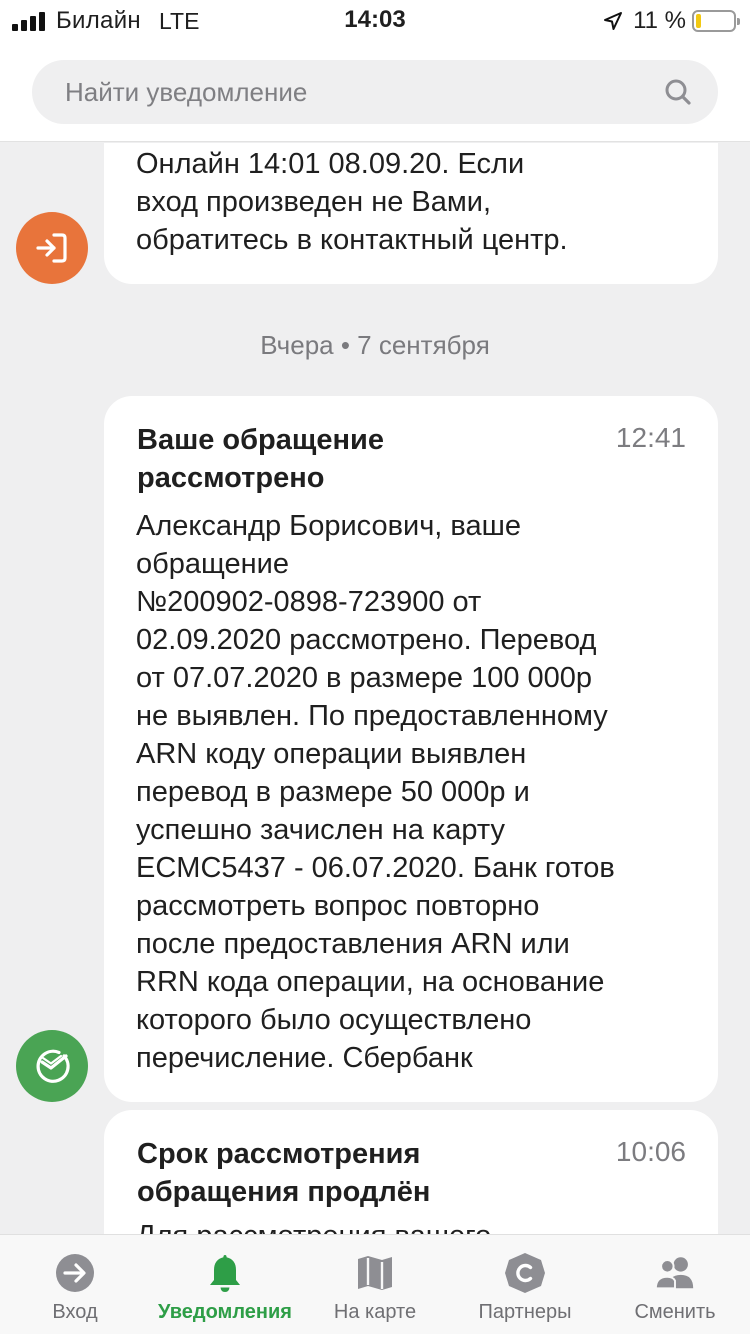 This screenshot has width=750, height=1334. Describe the element at coordinates (650, 1151) in the screenshot. I see `notification-time: 10:06` at that location.